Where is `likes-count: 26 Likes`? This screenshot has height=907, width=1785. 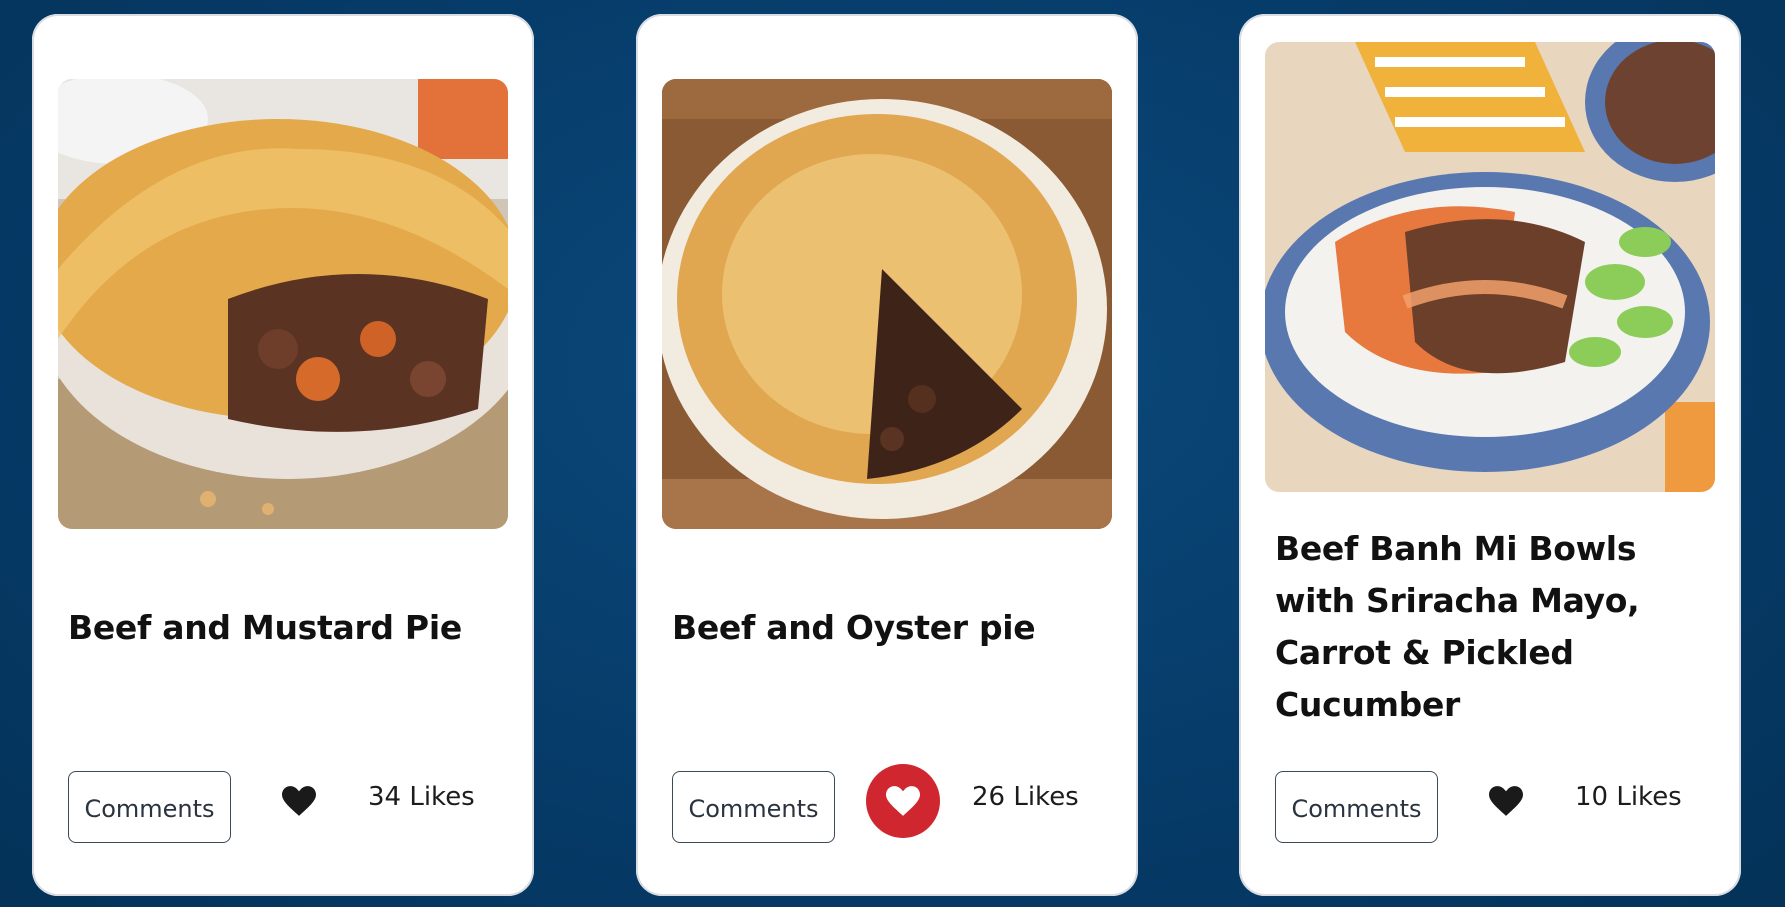 likes-count: 26 Likes is located at coordinates (1025, 797).